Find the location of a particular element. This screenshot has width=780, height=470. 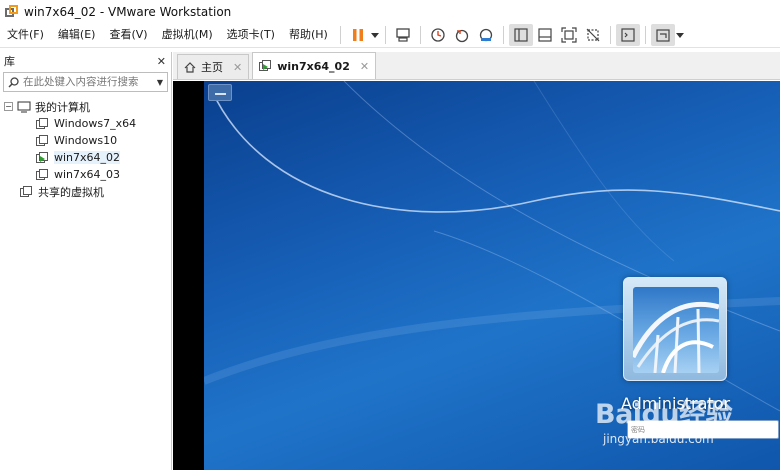

tree-root-my-computer: − 我的计算机 is located at coordinates (88, 106).